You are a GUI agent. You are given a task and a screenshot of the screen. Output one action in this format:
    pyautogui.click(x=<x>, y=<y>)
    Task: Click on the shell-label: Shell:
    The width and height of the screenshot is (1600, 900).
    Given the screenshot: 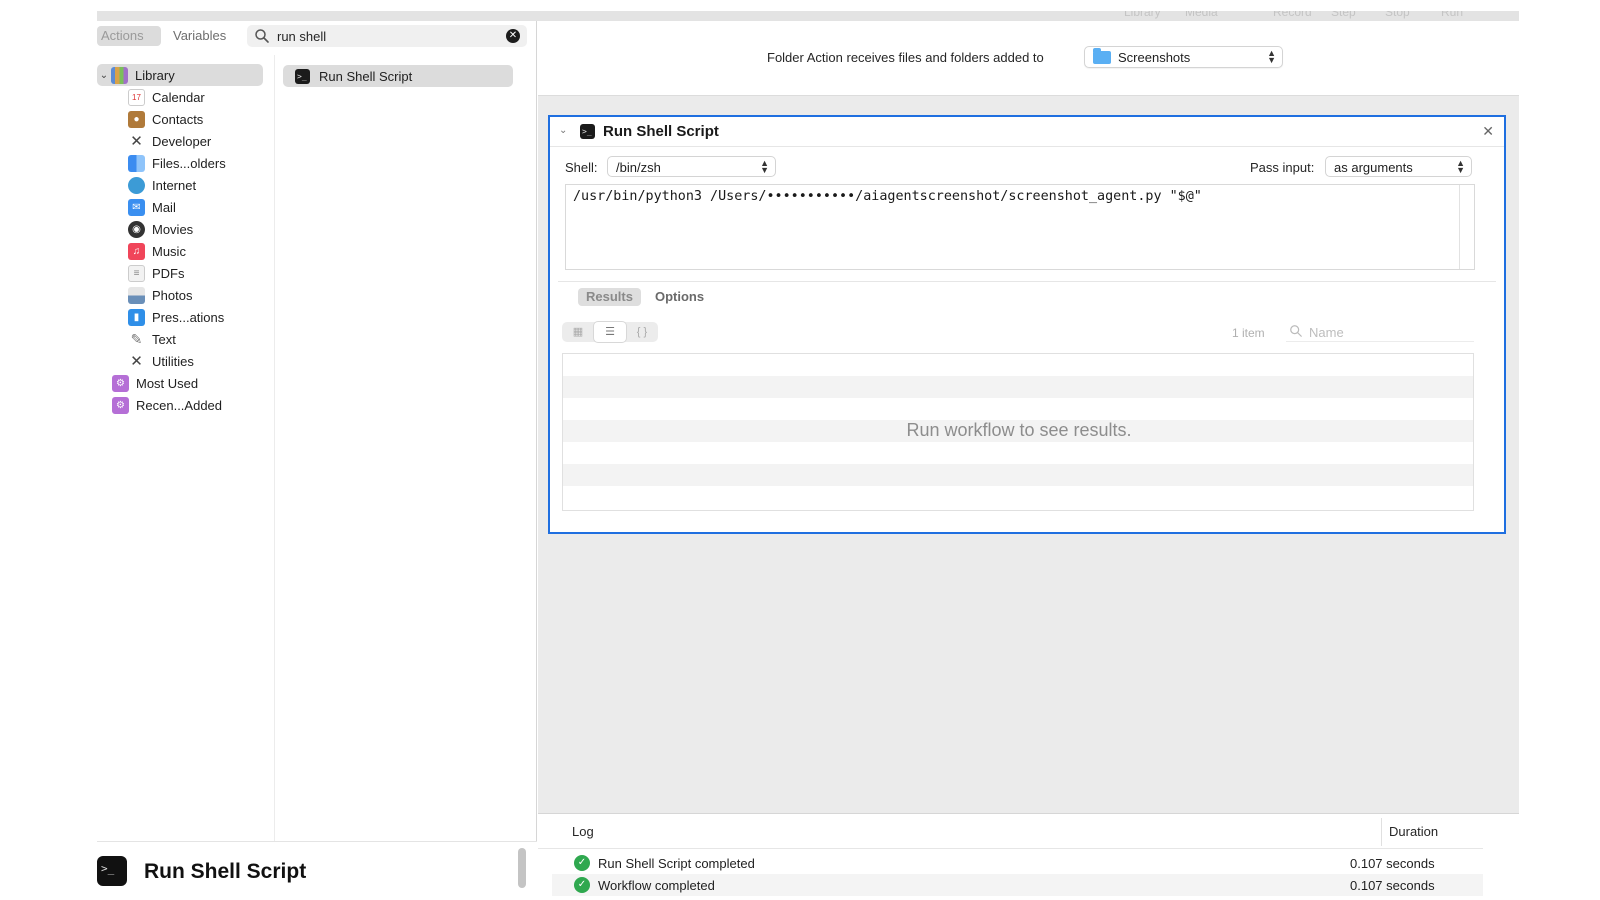 What is the action you would take?
    pyautogui.click(x=581, y=167)
    